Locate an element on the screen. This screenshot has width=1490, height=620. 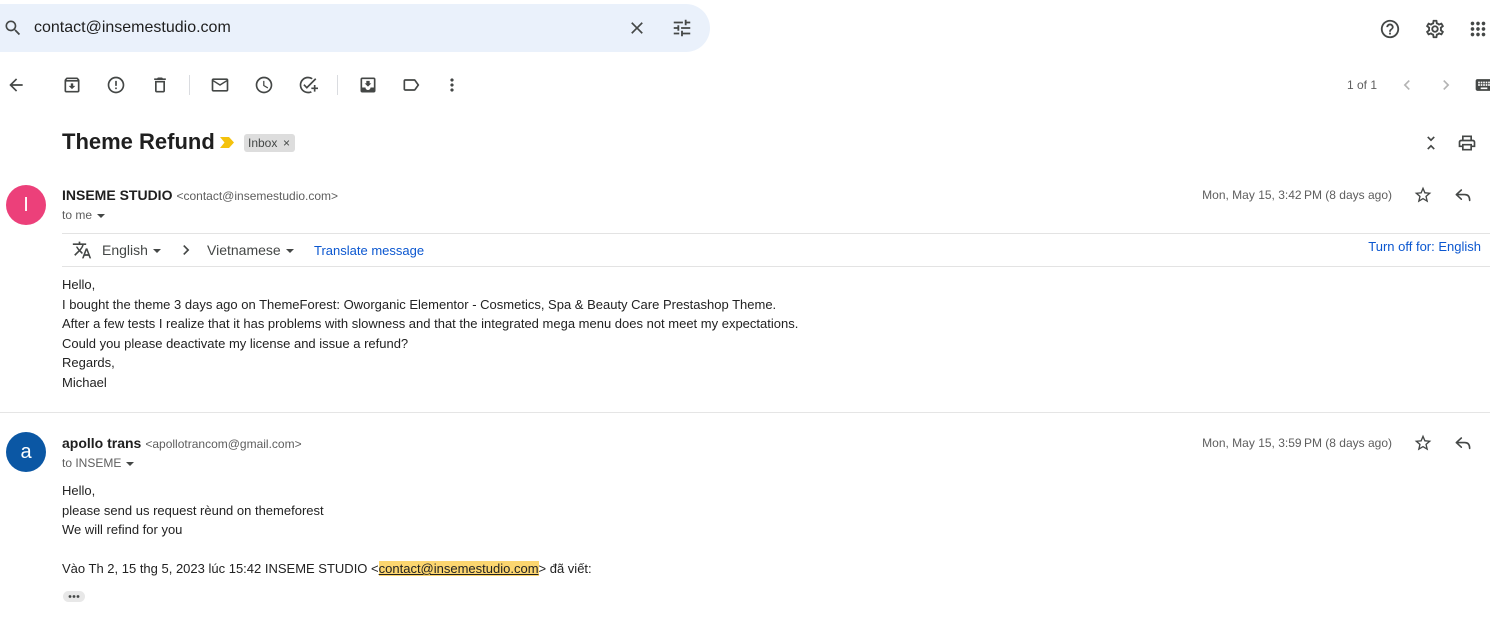
sender-line: apollo trans <apollotrancom@gmail.com> is located at coordinates (182, 443).